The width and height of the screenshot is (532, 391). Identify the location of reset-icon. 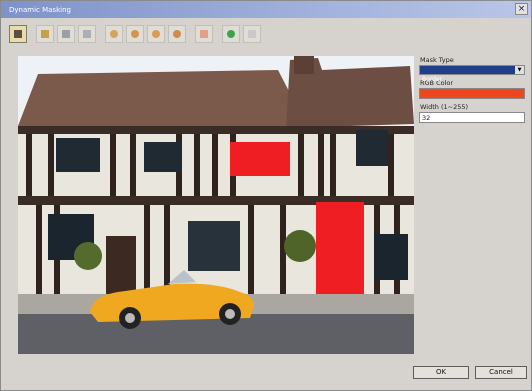
(204, 34).